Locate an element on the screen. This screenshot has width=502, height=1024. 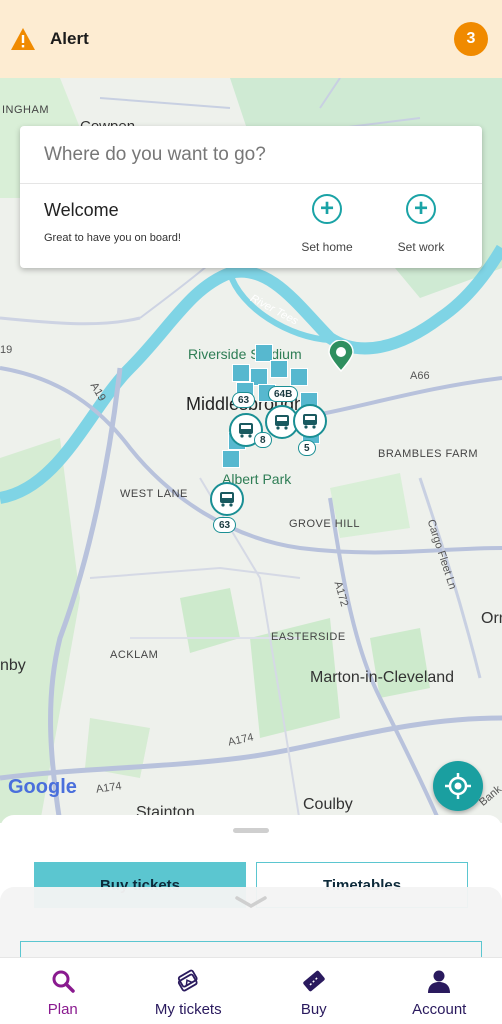
road-label-a66: A66 is located at coordinates (420, 376).